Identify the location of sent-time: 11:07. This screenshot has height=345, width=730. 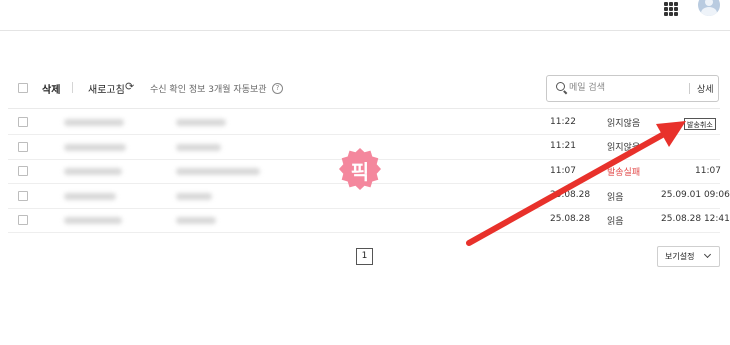
(563, 171).